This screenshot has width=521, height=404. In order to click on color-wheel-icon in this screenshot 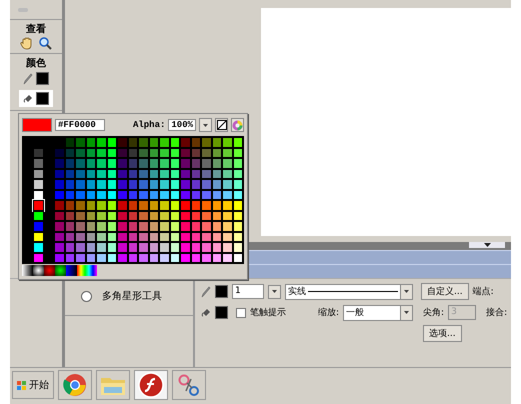, I will do `click(237, 125)`.